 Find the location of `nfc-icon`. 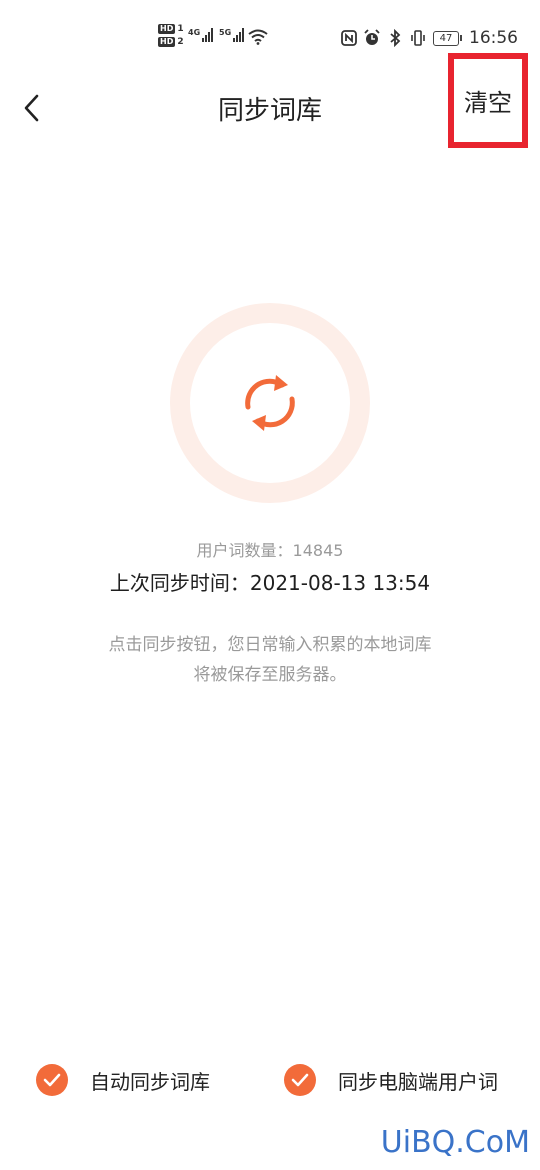

nfc-icon is located at coordinates (349, 38).